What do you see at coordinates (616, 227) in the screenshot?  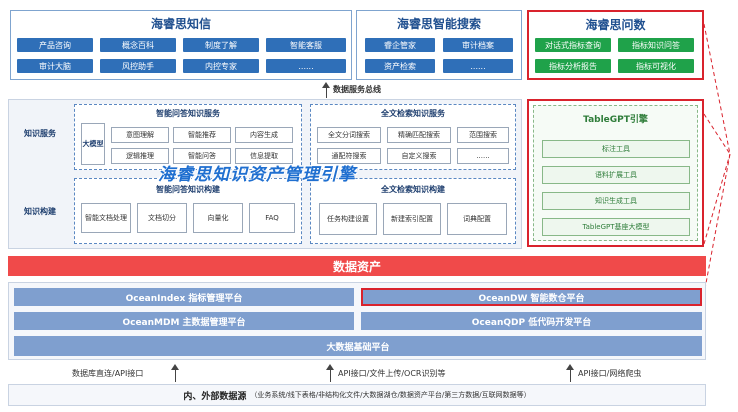 I see `tablegpt-item-4: TableGPT基座大模型` at bounding box center [616, 227].